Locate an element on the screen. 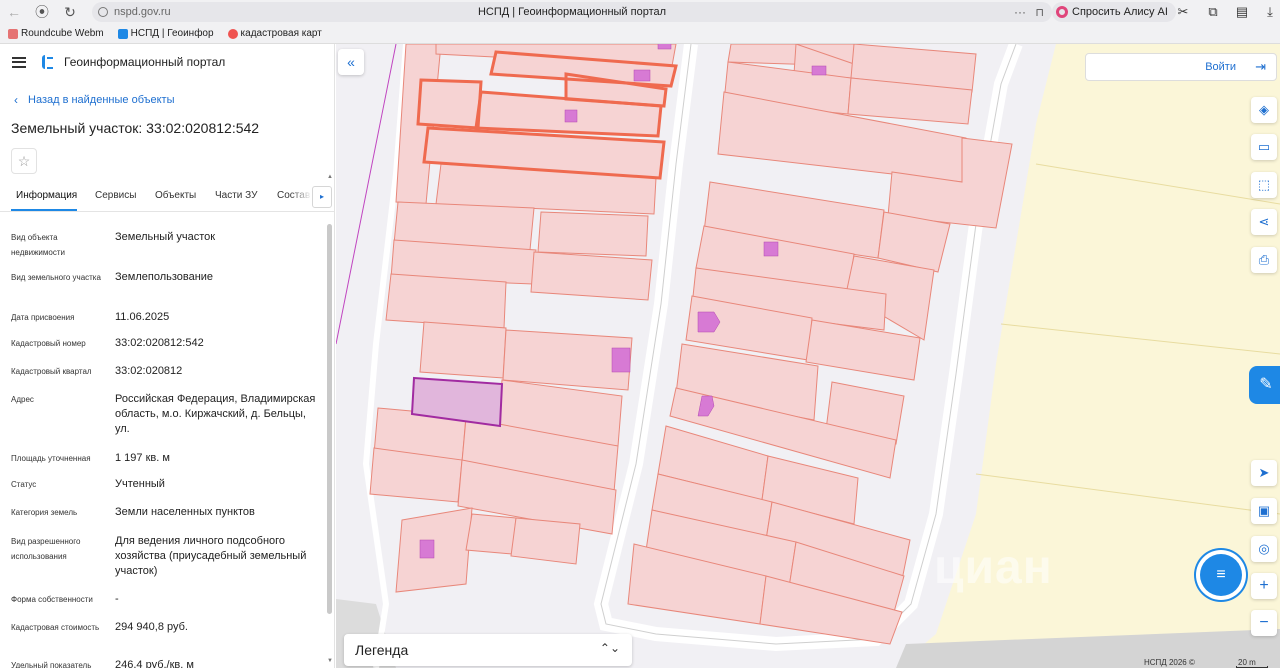  minimap-icon: ▣ is located at coordinates (1264, 511).